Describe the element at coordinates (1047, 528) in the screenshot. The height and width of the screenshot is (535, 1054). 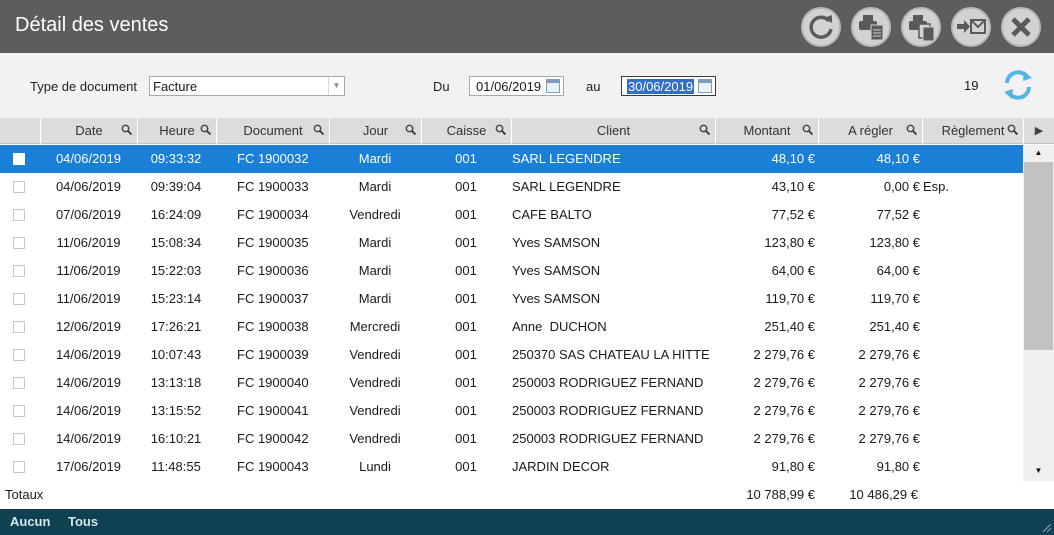
I see `resize-grip-icon` at that location.